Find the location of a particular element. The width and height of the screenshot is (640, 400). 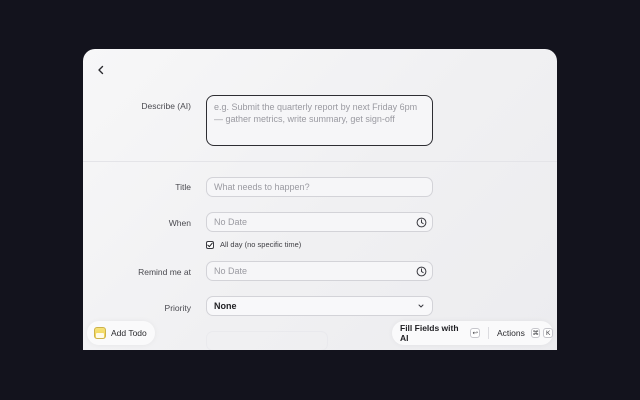

when-value: No Date is located at coordinates (231, 222).